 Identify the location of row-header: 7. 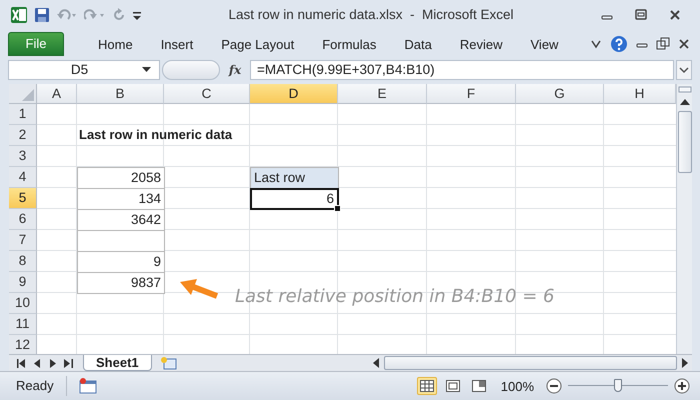
(23, 240).